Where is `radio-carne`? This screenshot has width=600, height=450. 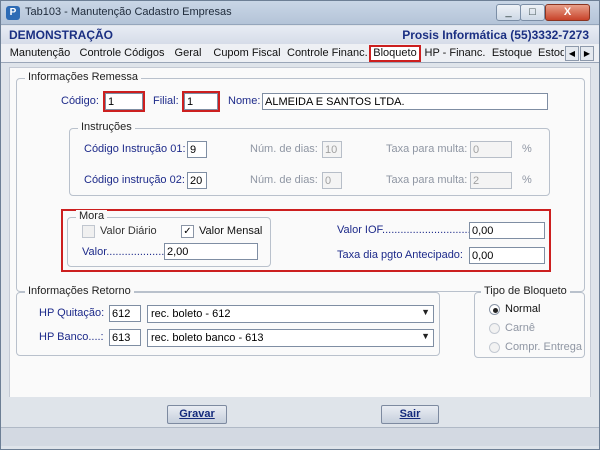 radio-carne is located at coordinates (494, 328).